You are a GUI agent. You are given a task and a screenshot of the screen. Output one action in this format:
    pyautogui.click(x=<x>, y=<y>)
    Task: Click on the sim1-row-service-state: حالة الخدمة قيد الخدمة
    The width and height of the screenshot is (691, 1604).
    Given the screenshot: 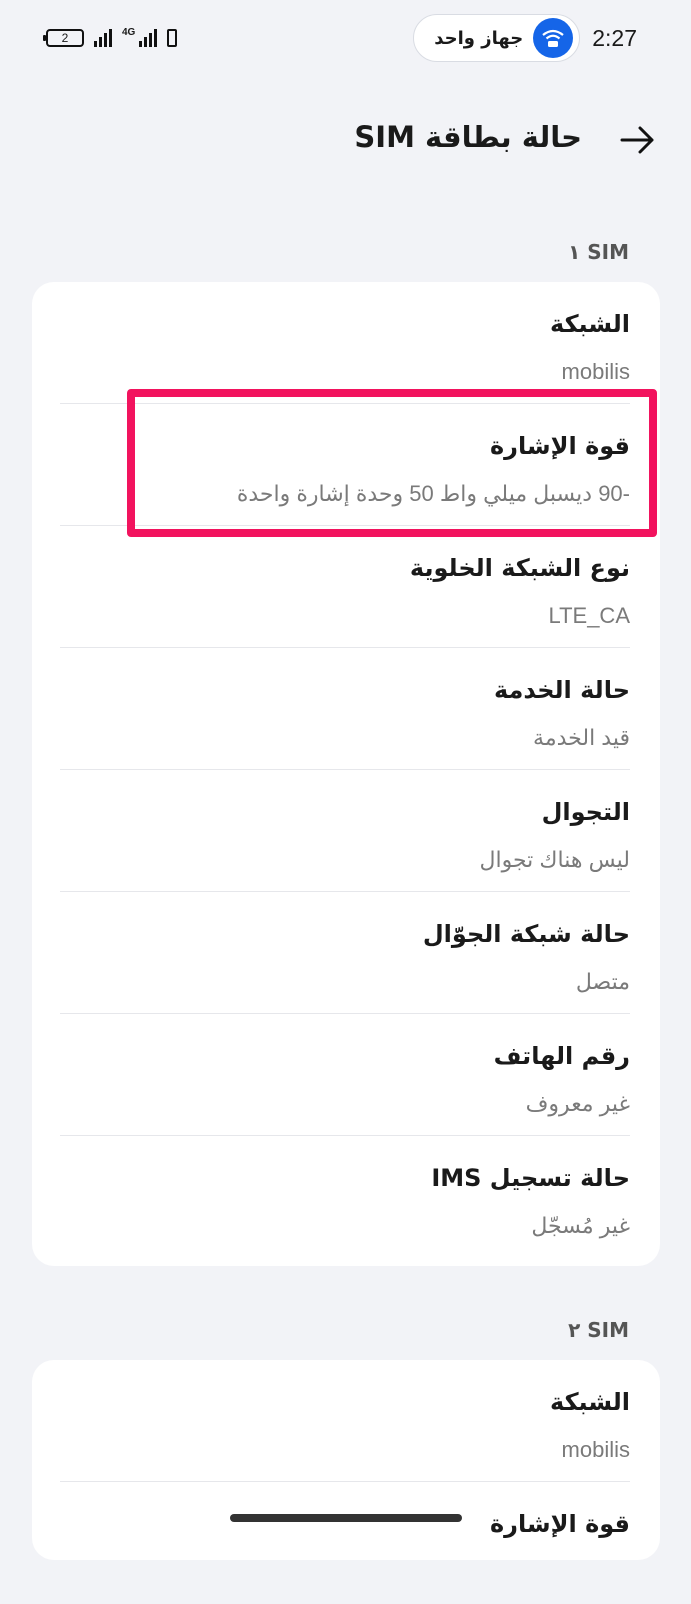 What is the action you would take?
    pyautogui.click(x=346, y=709)
    